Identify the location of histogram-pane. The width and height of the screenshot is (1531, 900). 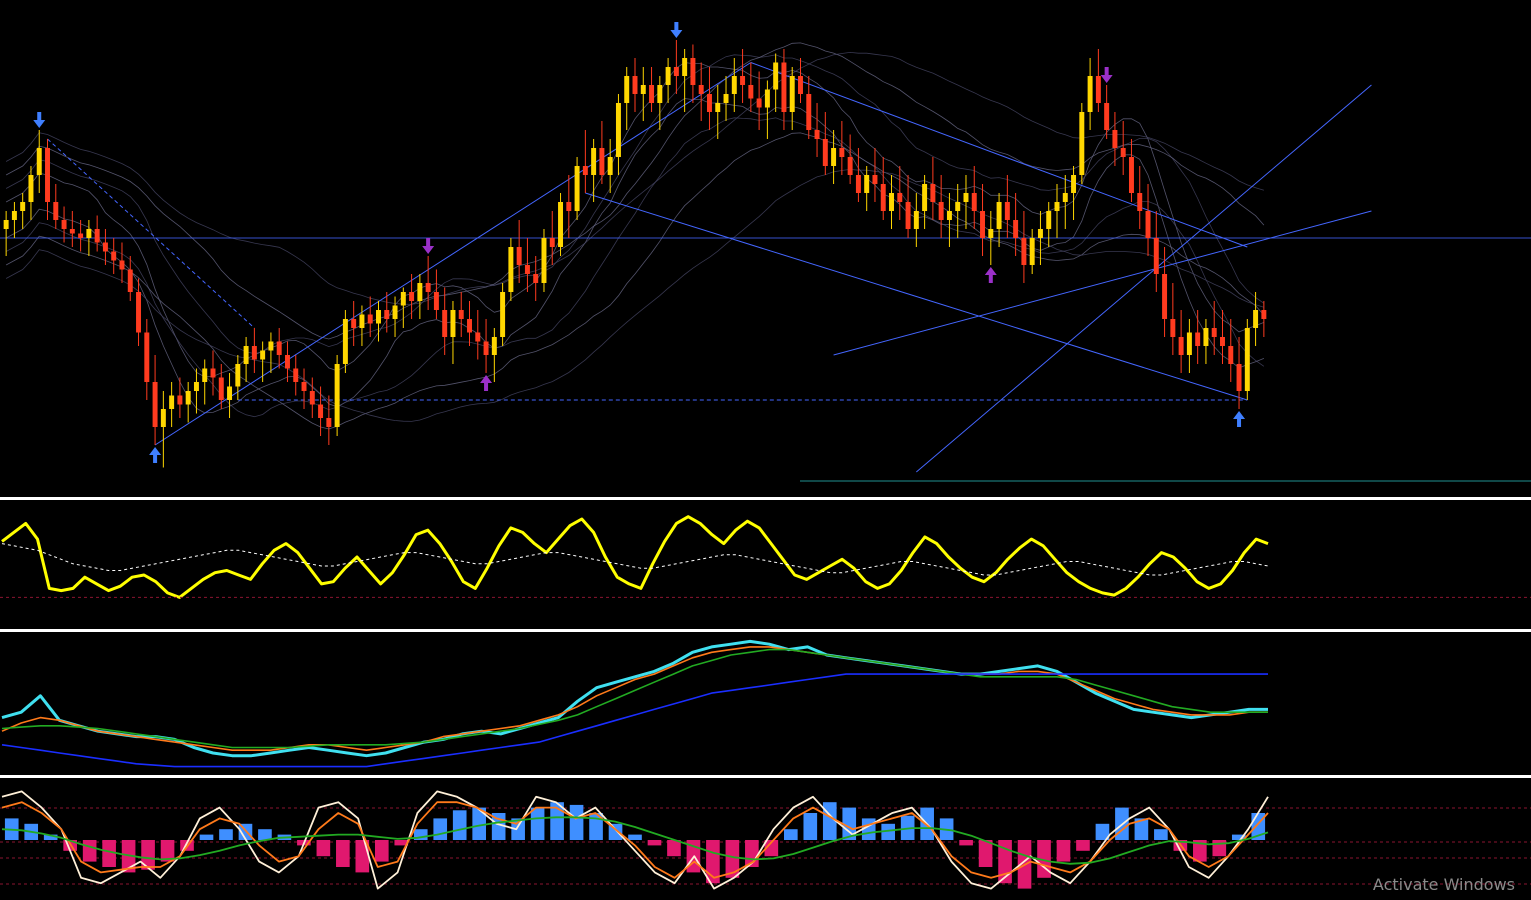
(765, 839).